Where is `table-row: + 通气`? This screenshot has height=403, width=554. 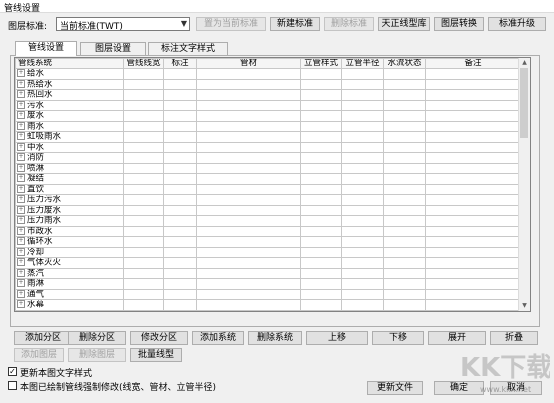
table-row: + 通气 is located at coordinates (268, 294).